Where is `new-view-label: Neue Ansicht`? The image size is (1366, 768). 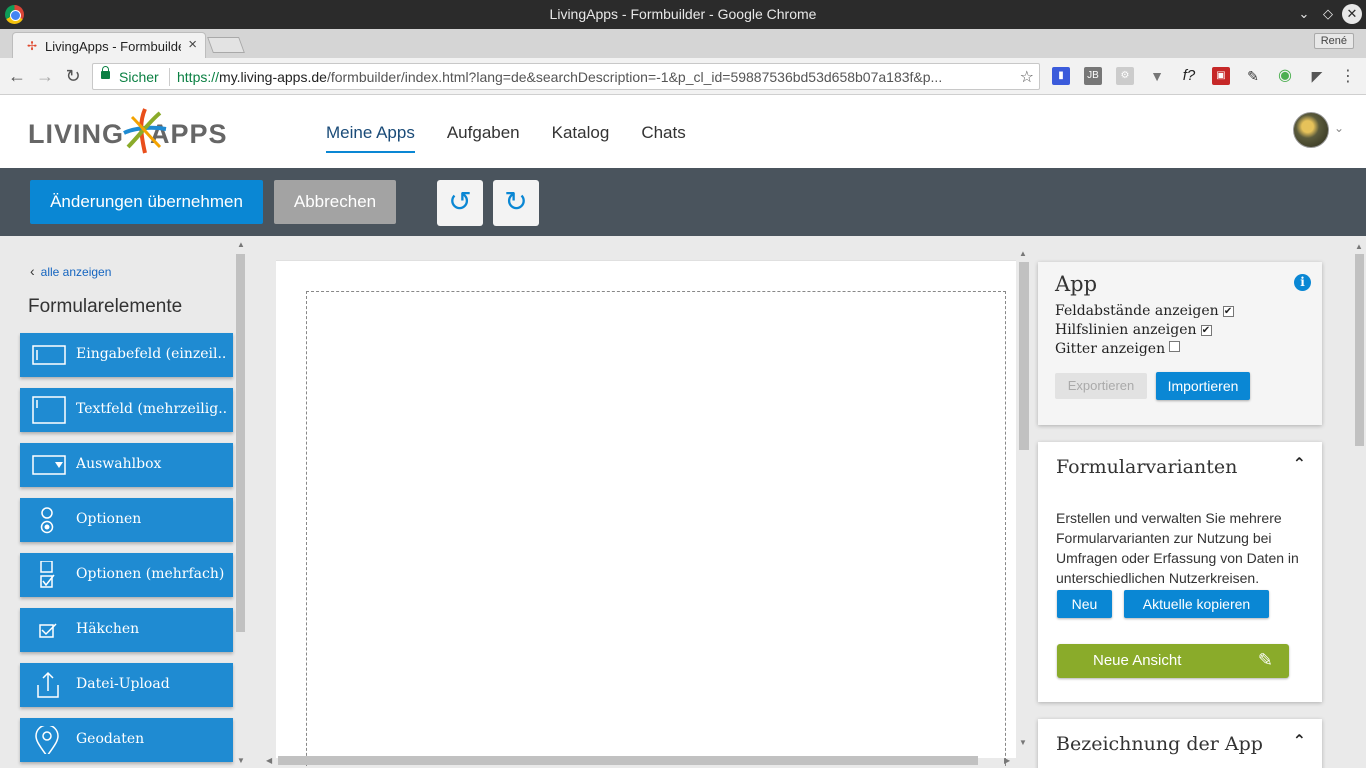 new-view-label: Neue Ansicht is located at coordinates (1137, 660).